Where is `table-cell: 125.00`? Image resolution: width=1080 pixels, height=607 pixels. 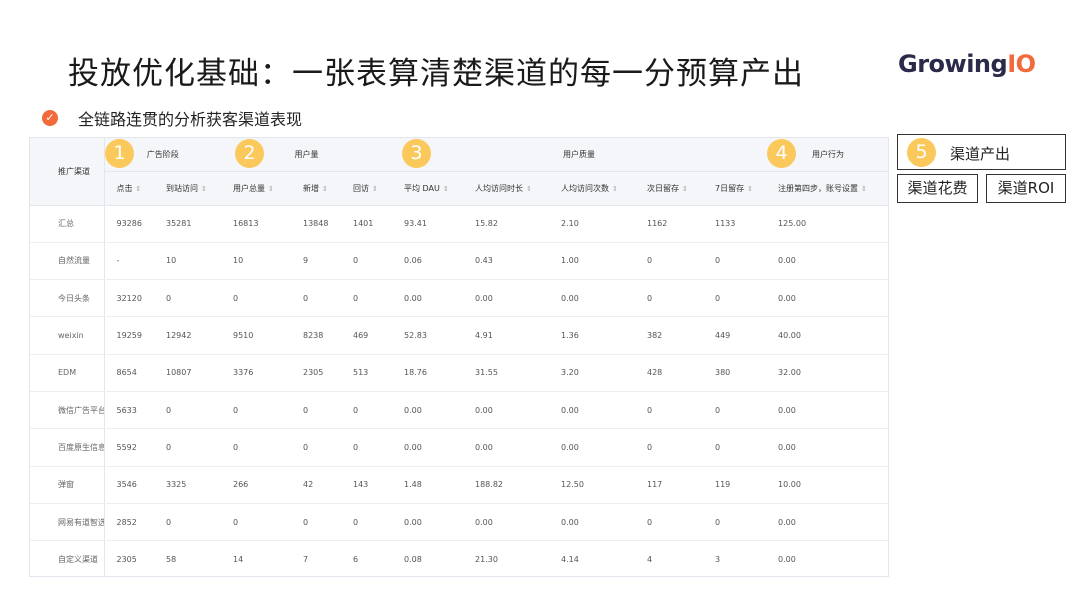 table-cell: 125.00 is located at coordinates (827, 224).